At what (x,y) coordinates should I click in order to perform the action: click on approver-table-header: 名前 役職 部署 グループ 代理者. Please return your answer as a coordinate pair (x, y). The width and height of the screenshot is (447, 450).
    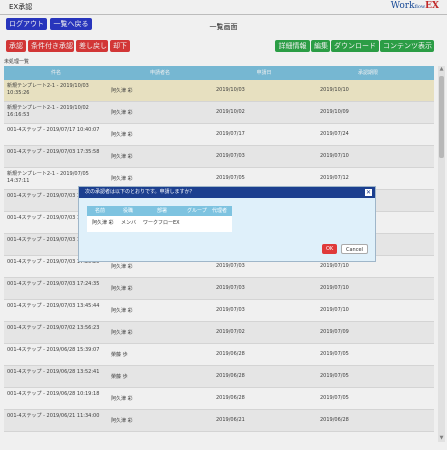
    Looking at the image, I should click on (159, 211).